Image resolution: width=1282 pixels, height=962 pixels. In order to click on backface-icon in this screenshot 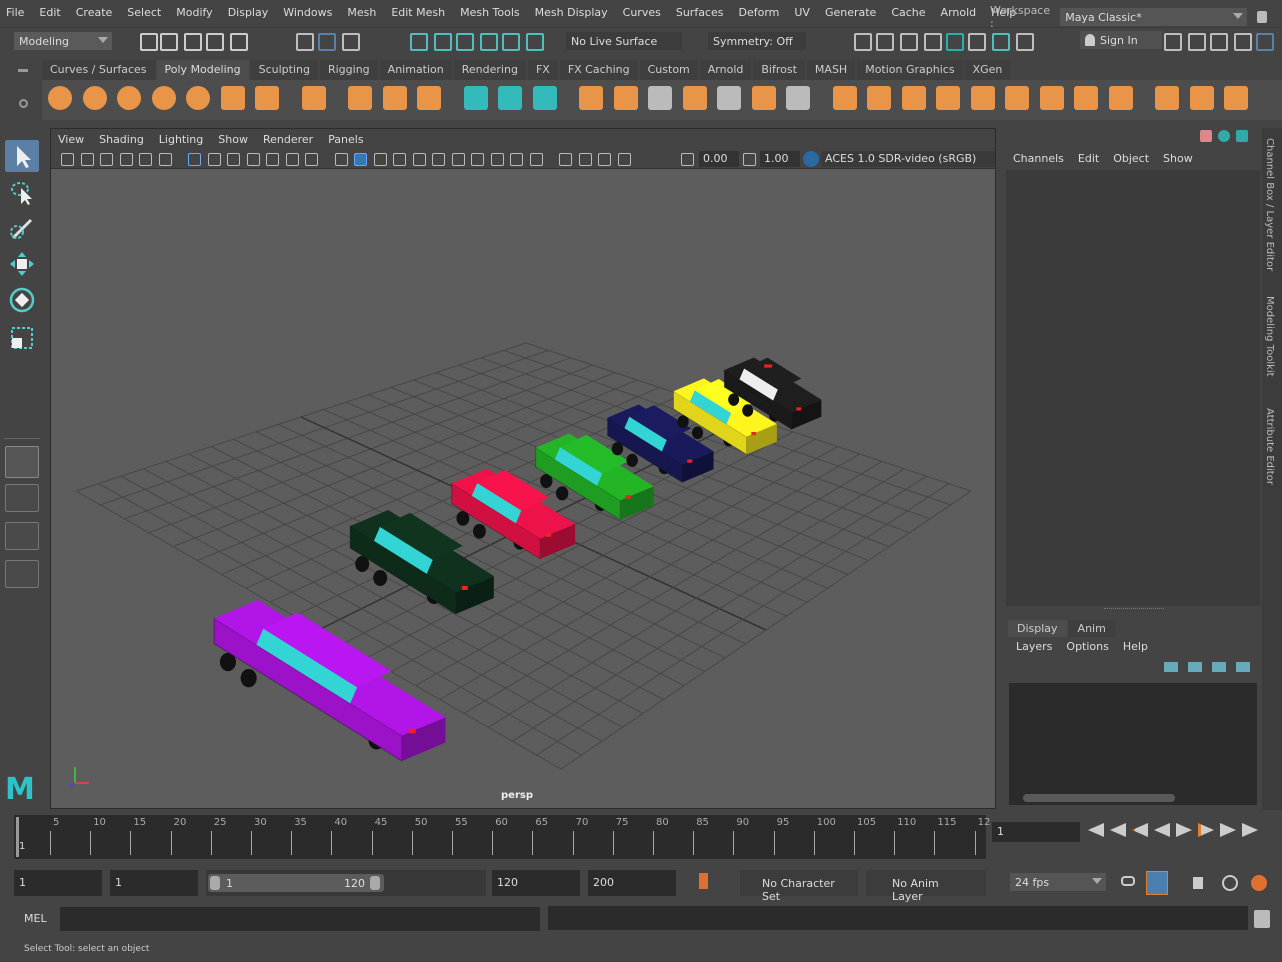, I will do `click(624, 159)`.